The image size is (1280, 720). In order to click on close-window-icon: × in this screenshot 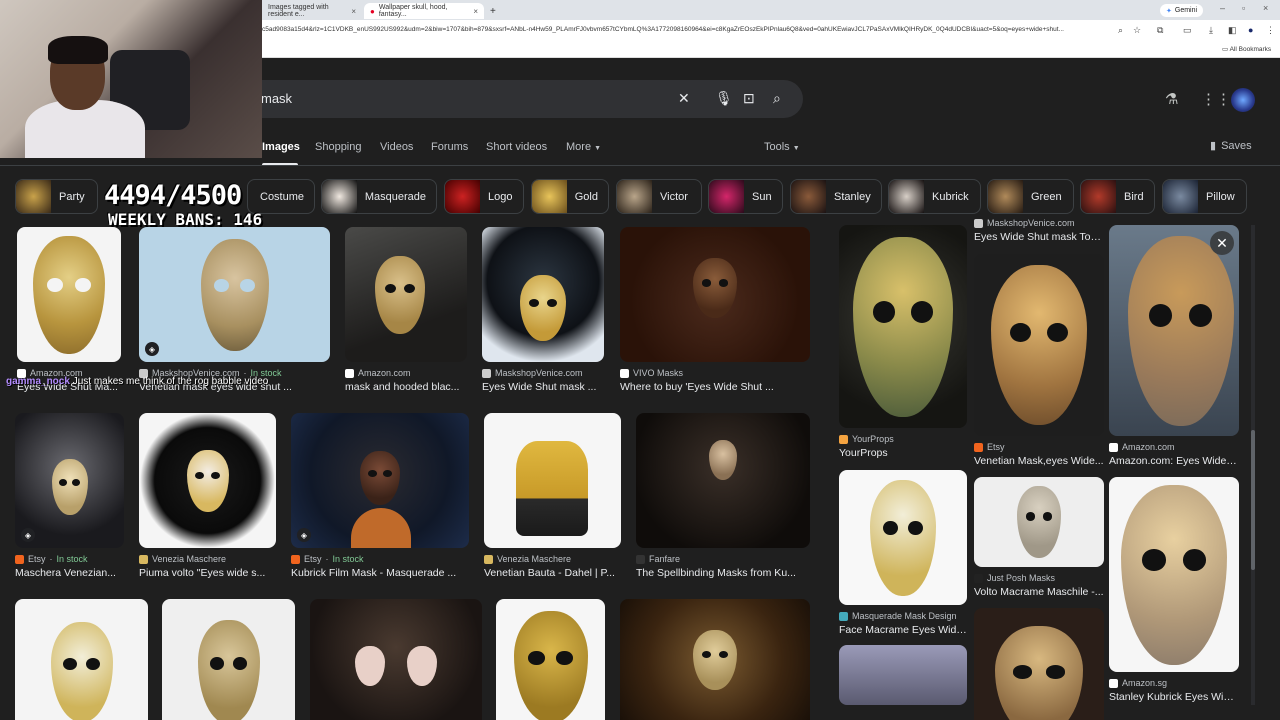, I will do `click(1265, 8)`.